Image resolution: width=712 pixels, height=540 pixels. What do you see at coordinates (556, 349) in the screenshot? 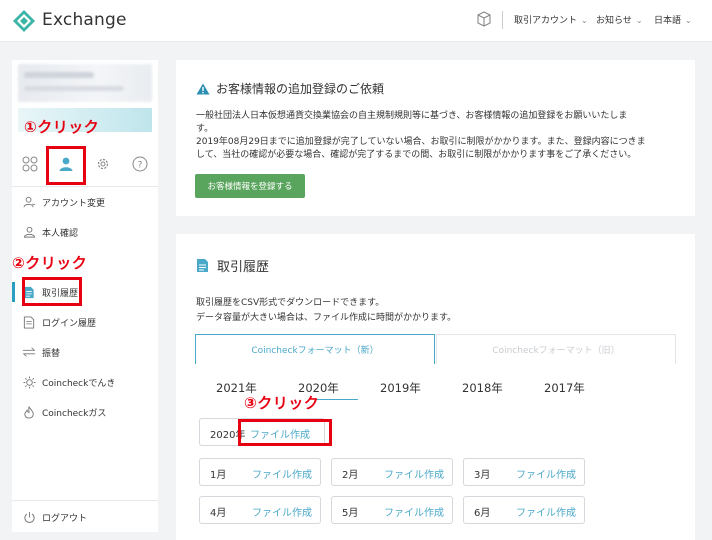
I see `tab-format-old: Coincheckフォーマット（旧）` at bounding box center [556, 349].